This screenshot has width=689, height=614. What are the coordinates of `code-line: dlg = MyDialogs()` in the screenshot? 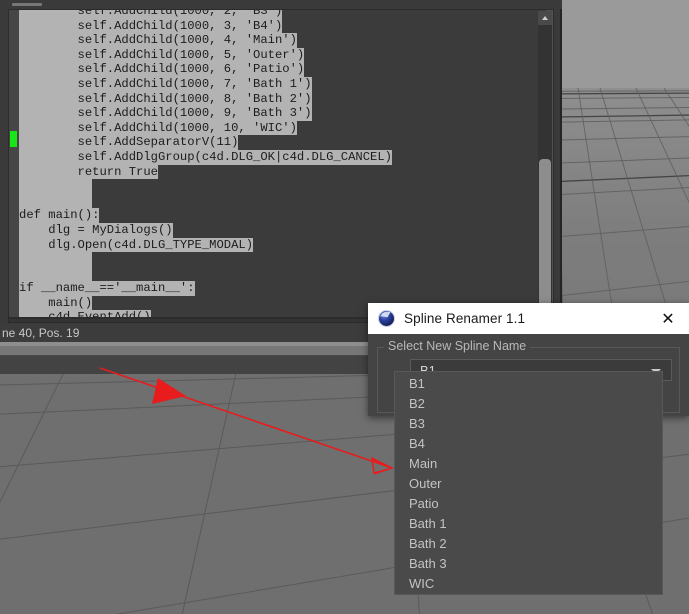 It's located at (275, 230).